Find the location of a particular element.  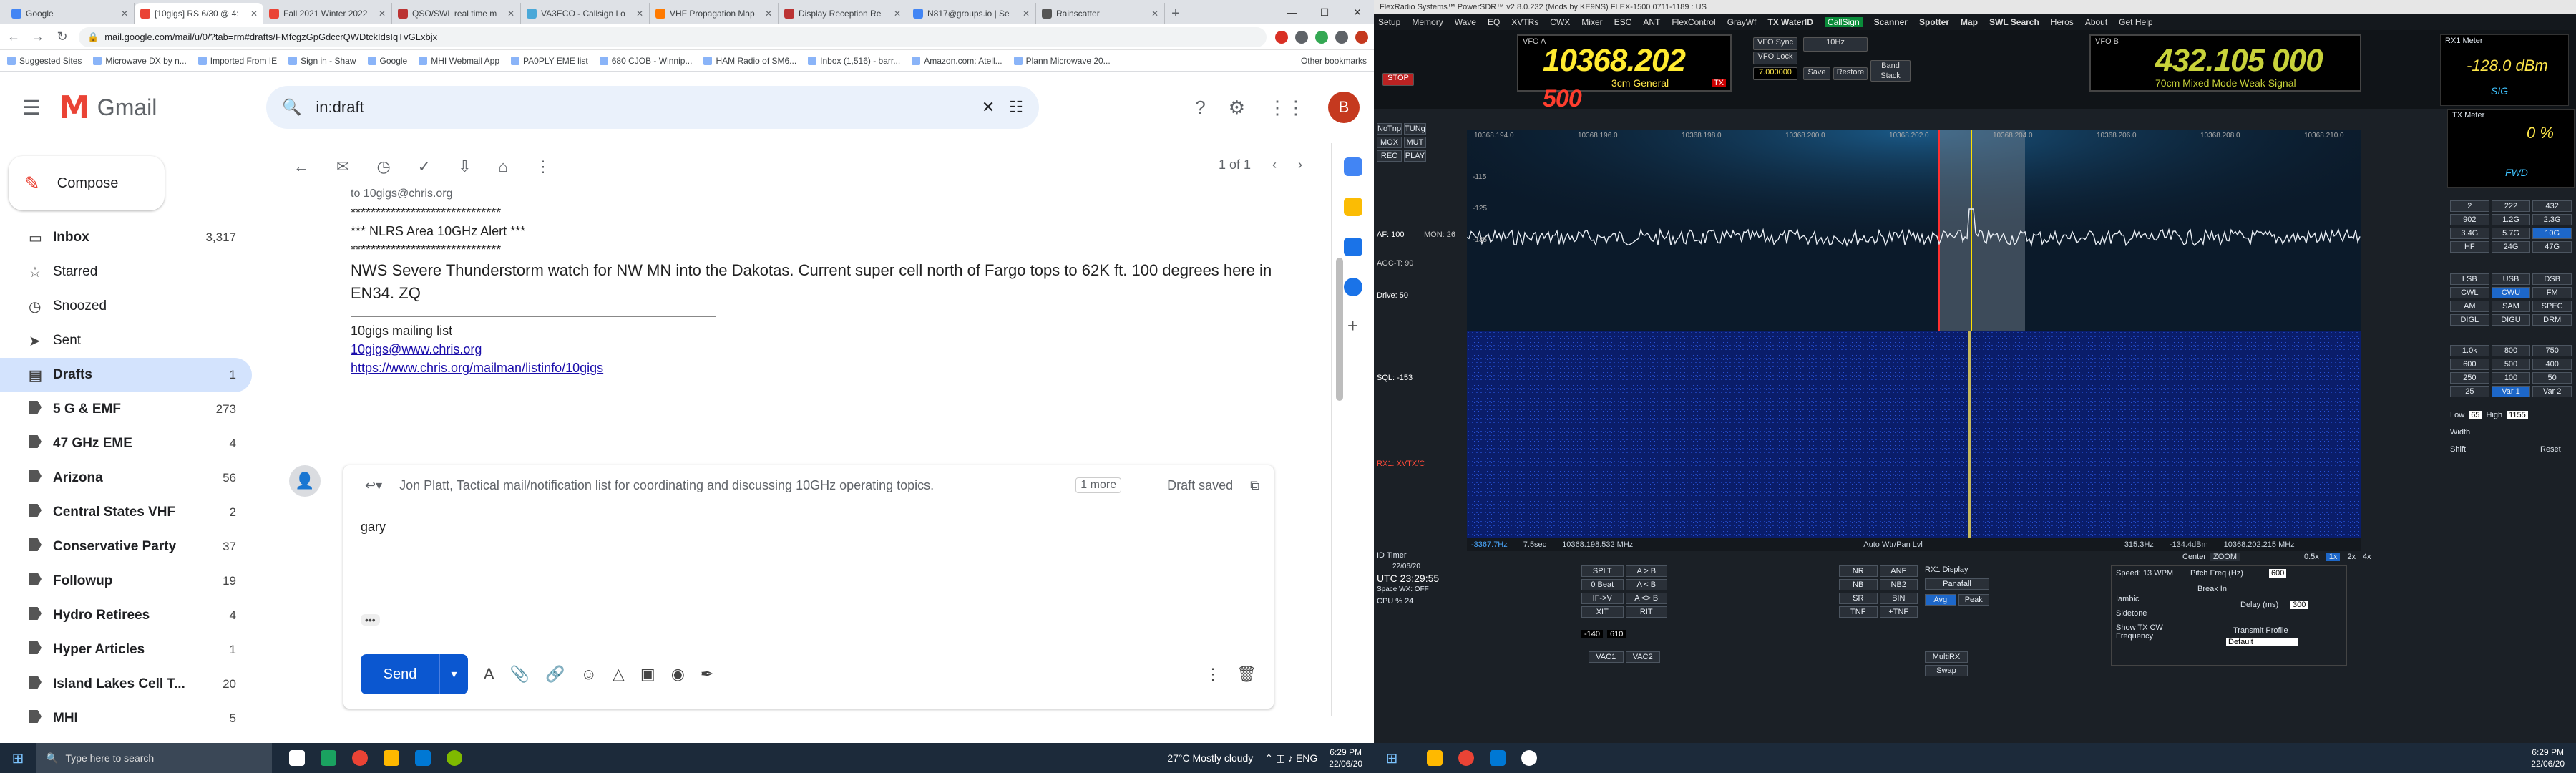

reload-icon: ↻ is located at coordinates (62, 36).